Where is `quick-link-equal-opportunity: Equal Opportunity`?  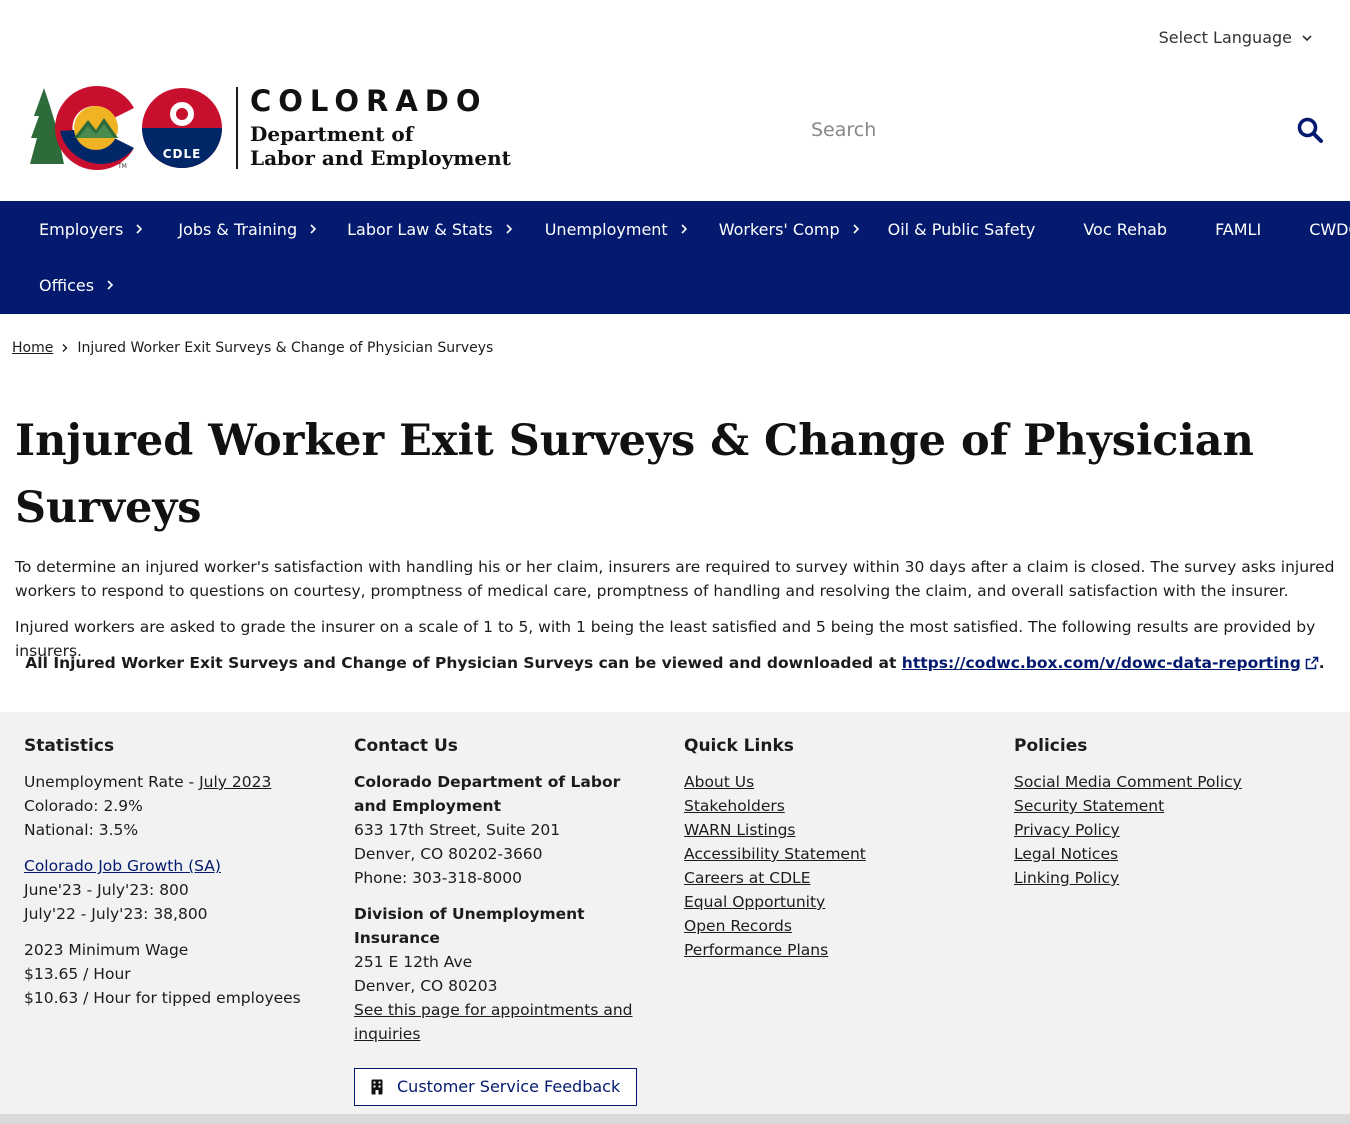
quick-link-equal-opportunity: Equal Opportunity is located at coordinates (834, 902).